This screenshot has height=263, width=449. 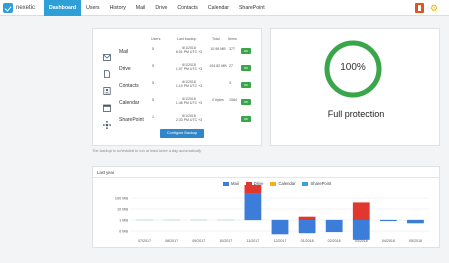 What do you see at coordinates (107, 105) in the screenshot?
I see `calendar-icon` at bounding box center [107, 105].